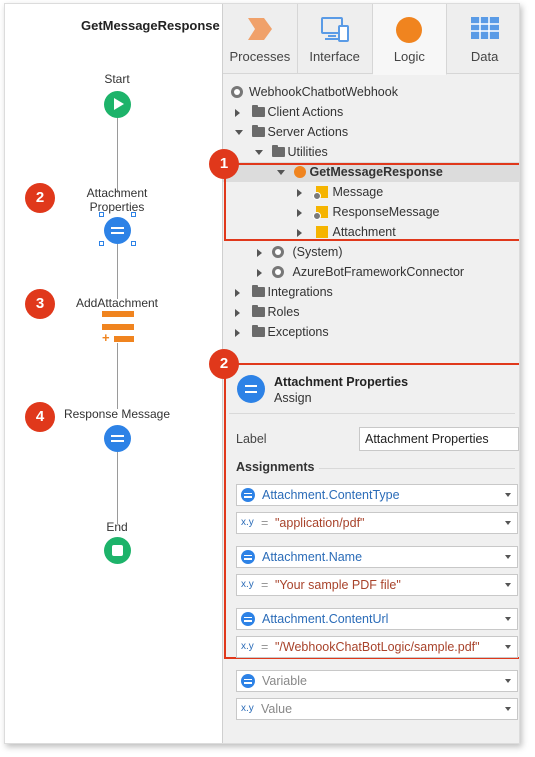  What do you see at coordinates (377, 523) in the screenshot?
I see `assignment-value-field: x.y = "application/pdf"` at bounding box center [377, 523].